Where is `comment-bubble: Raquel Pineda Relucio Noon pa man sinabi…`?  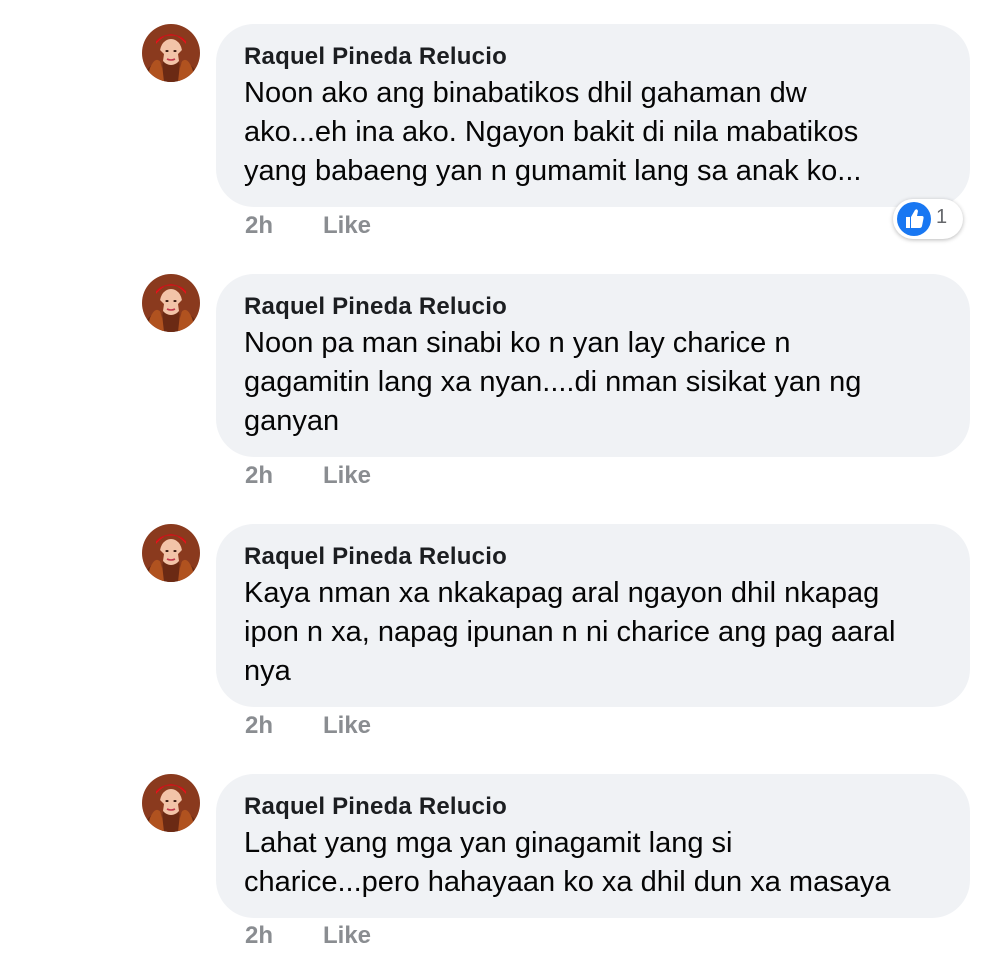
comment-bubble: Raquel Pineda Relucio Noon pa man sinabi… is located at coordinates (593, 365).